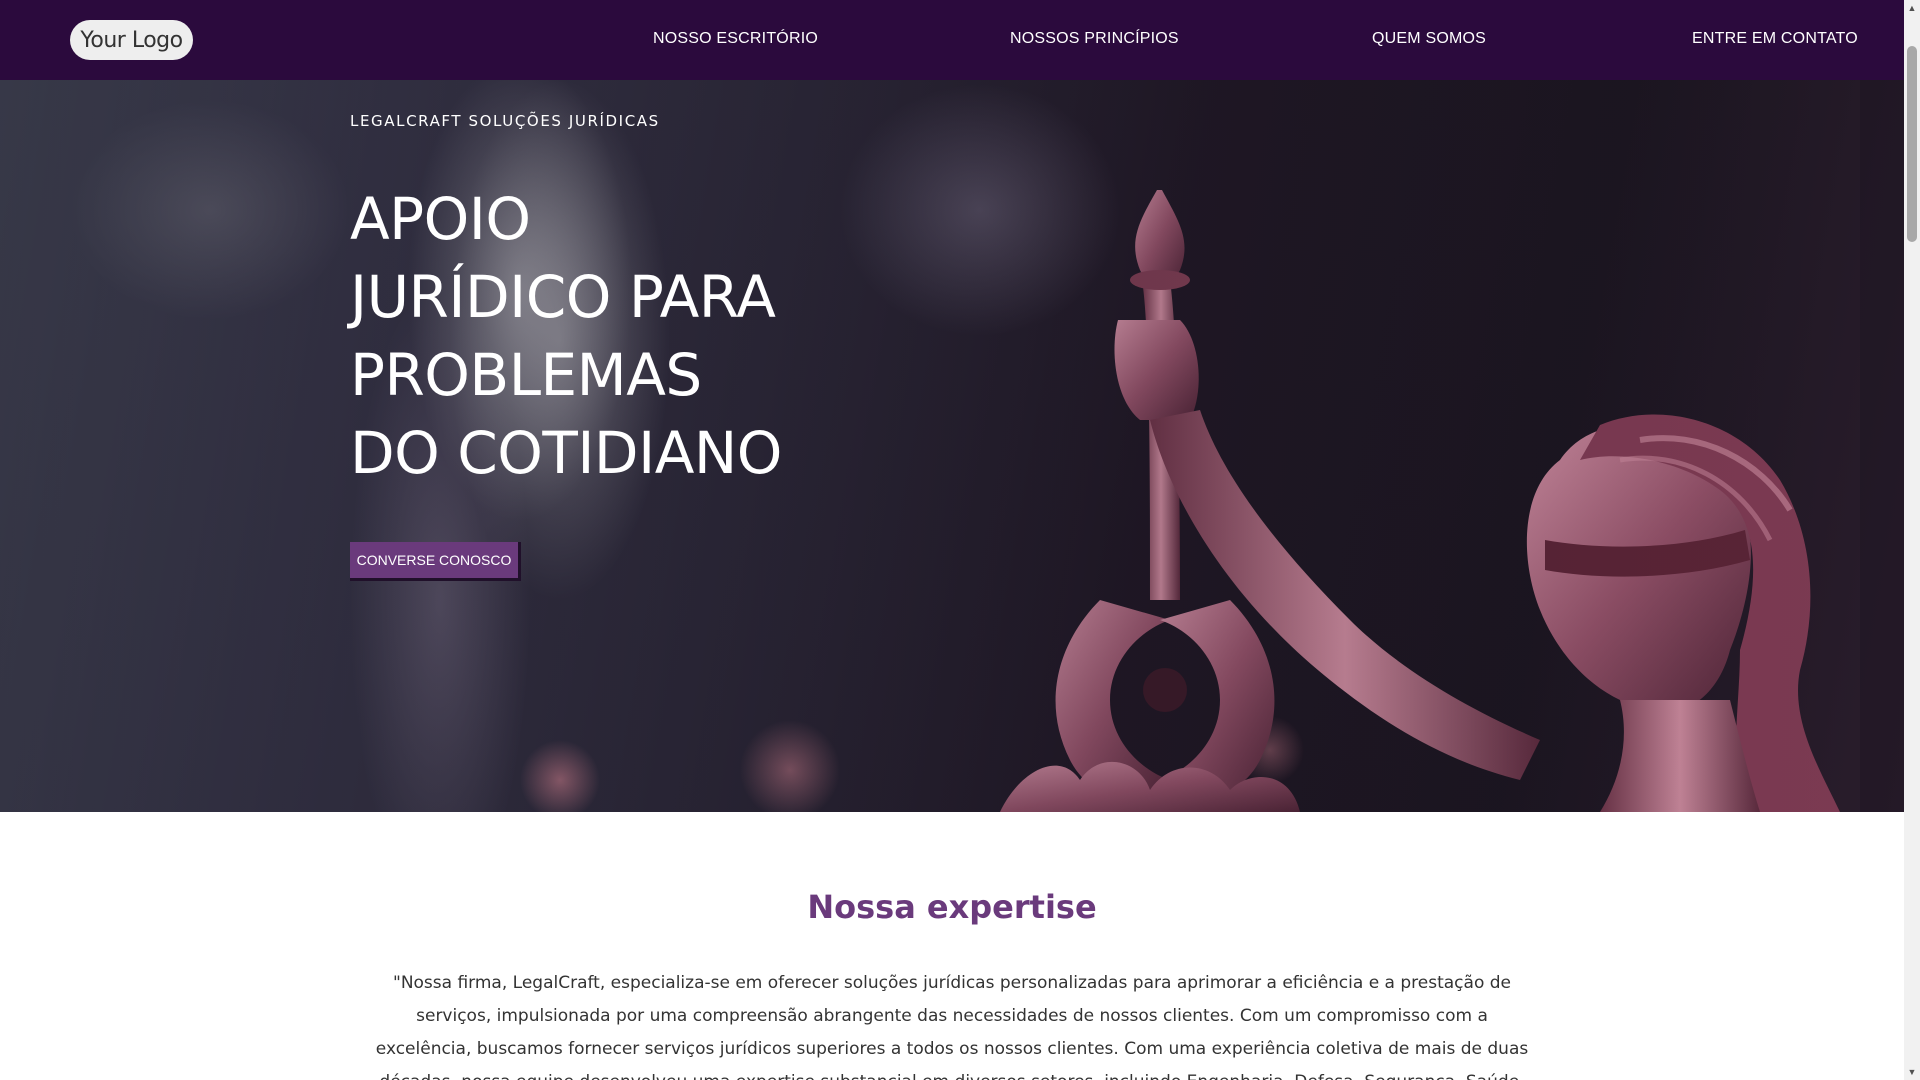  Describe the element at coordinates (952, 907) in the screenshot. I see `expertise-title: Nossa expertise` at that location.